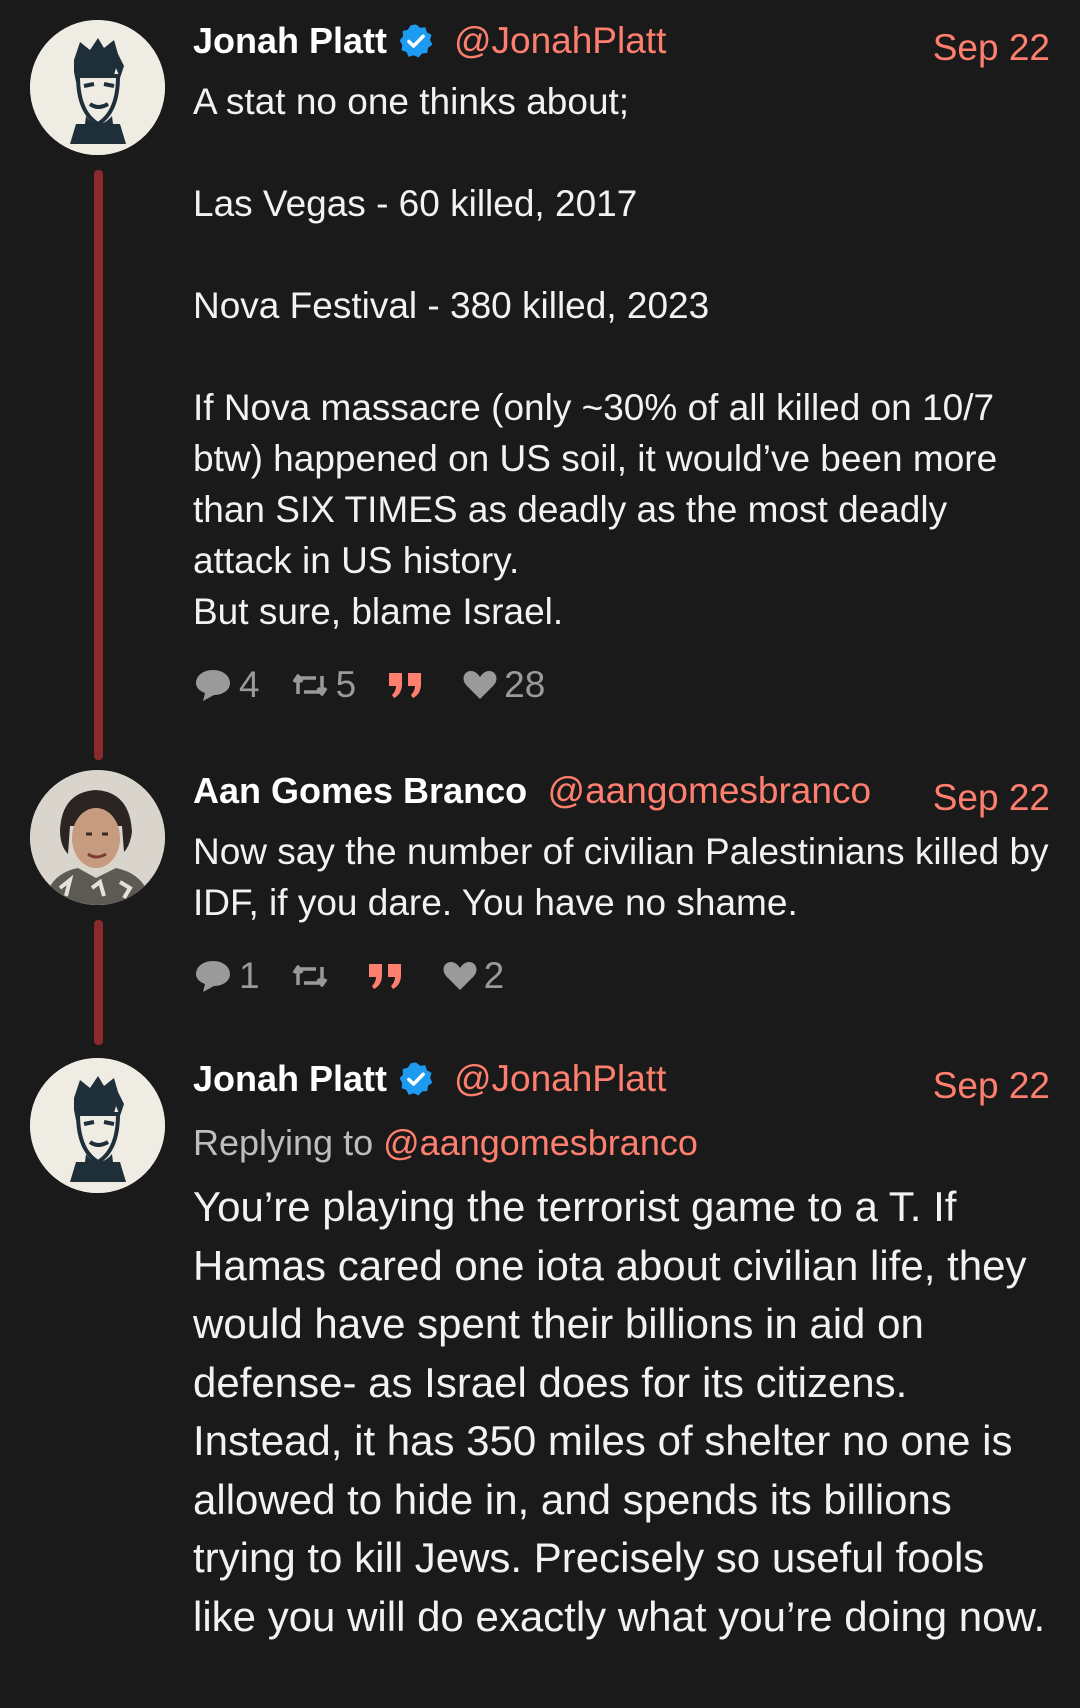  I want to click on repost-button, so click(313, 976).